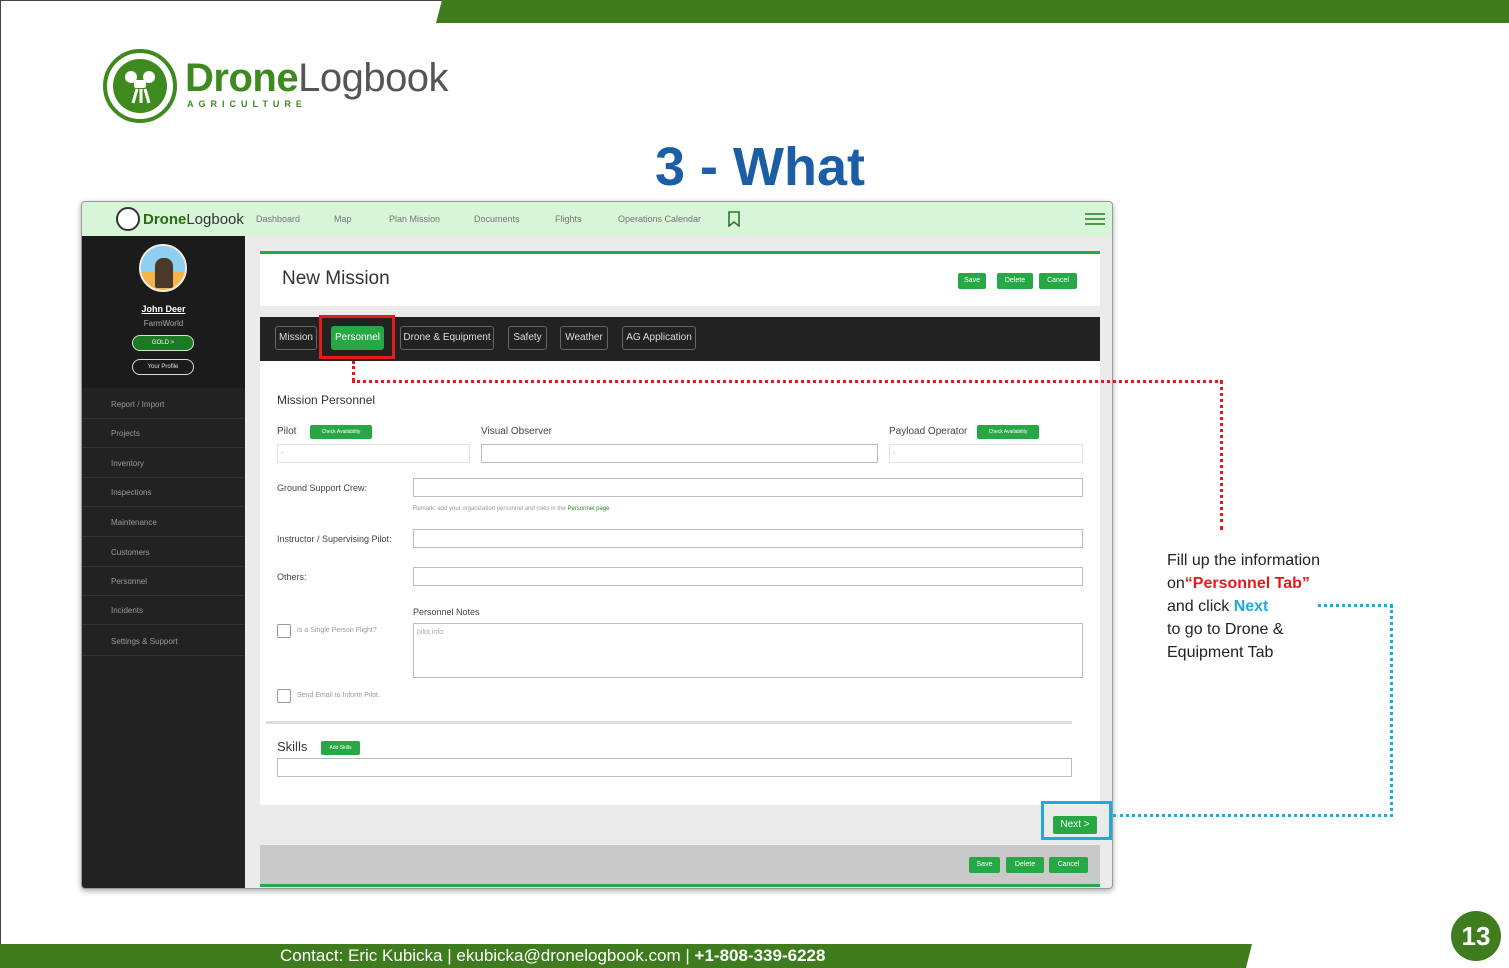 Image resolution: width=1509 pixels, height=968 pixels. What do you see at coordinates (163, 522) in the screenshot?
I see `sidebar-item-maintenance: Maintenance` at bounding box center [163, 522].